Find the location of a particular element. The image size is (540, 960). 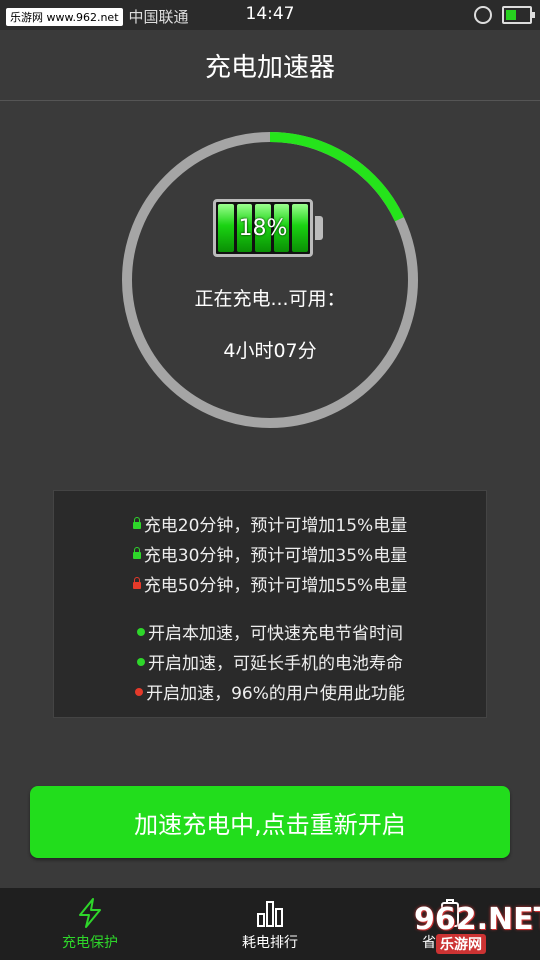

battery-percent: 18% is located at coordinates (263, 228).